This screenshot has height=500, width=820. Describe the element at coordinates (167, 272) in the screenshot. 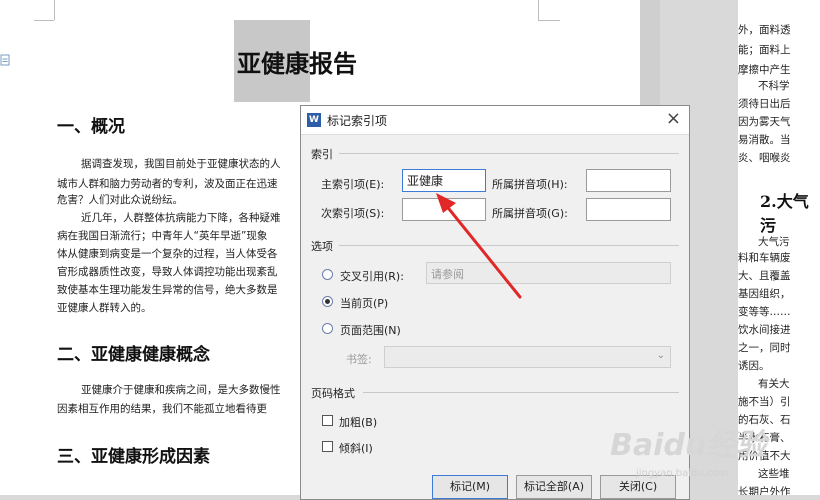

I see `paragraph-line: 官形成器质性改变，导致人体调控功能出现紊乱` at that location.